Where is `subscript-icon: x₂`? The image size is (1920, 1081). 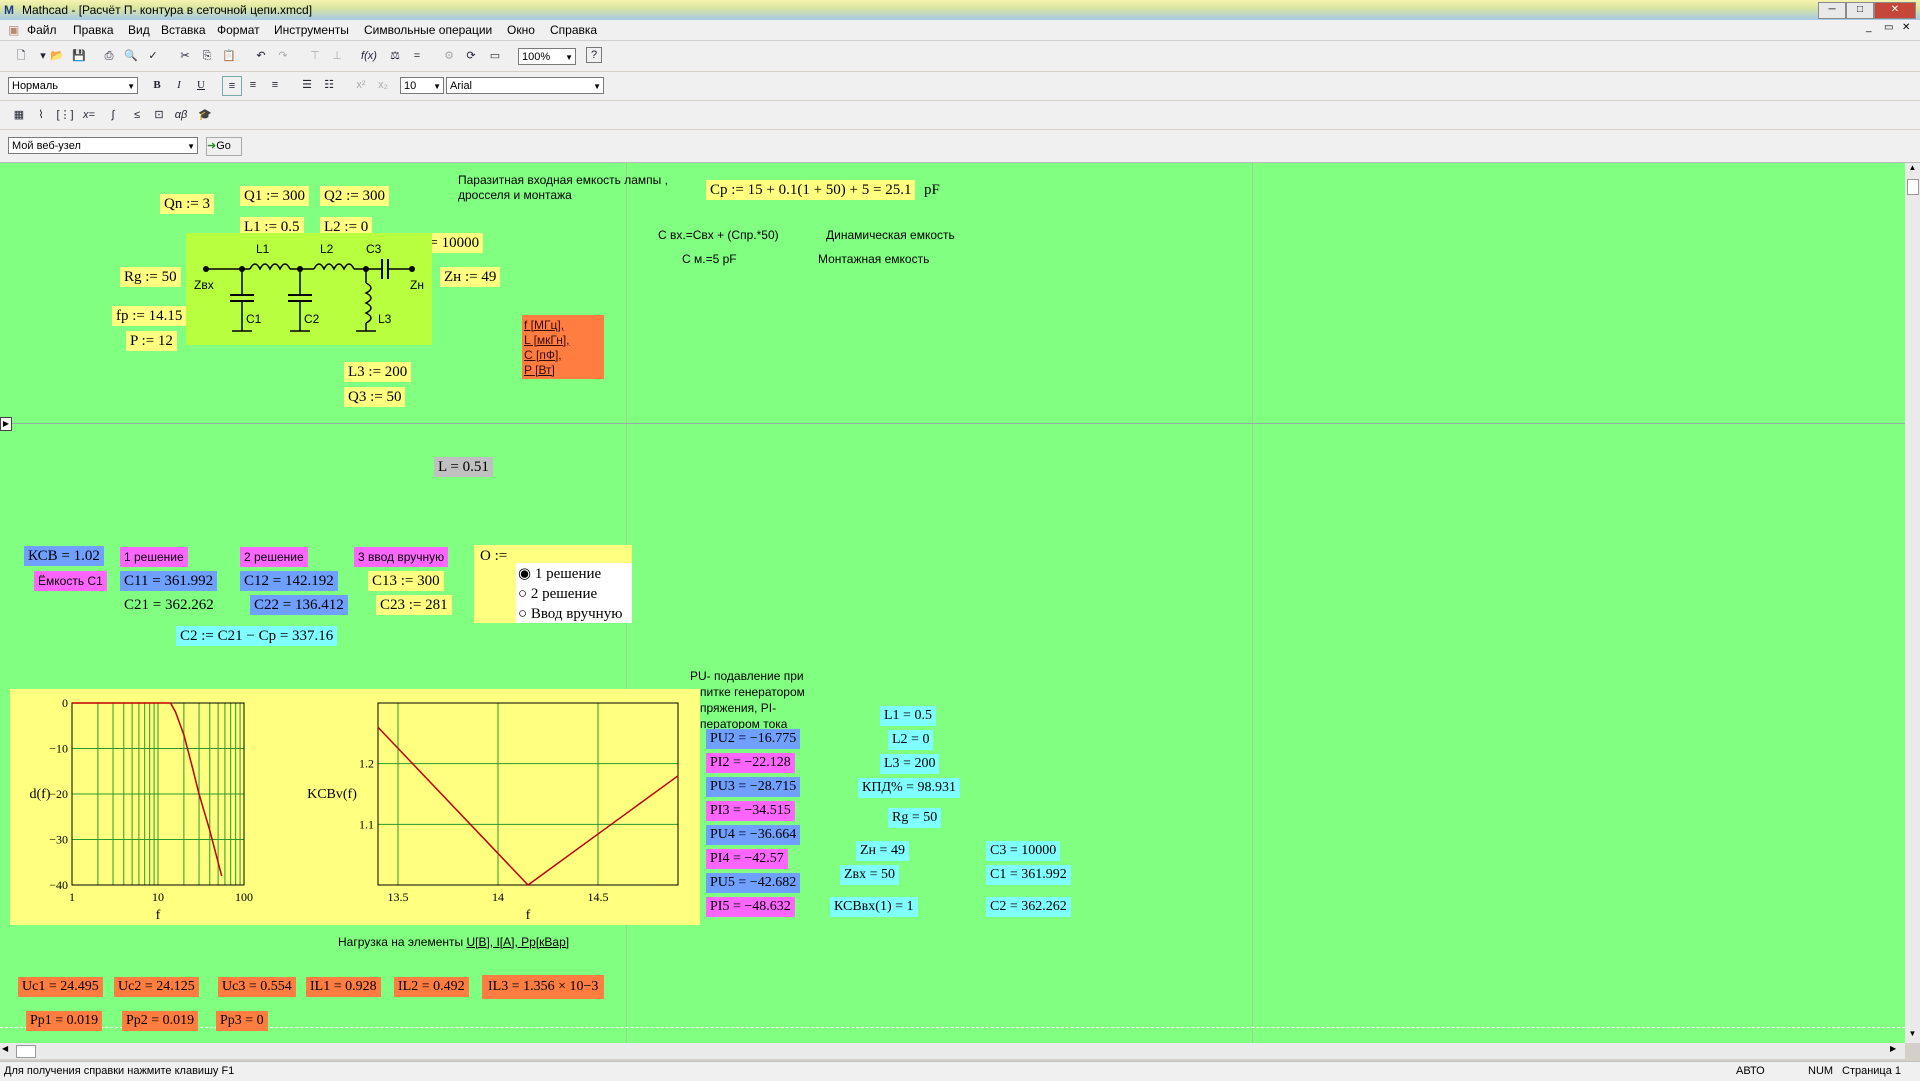
subscript-icon: x₂ is located at coordinates (383, 85).